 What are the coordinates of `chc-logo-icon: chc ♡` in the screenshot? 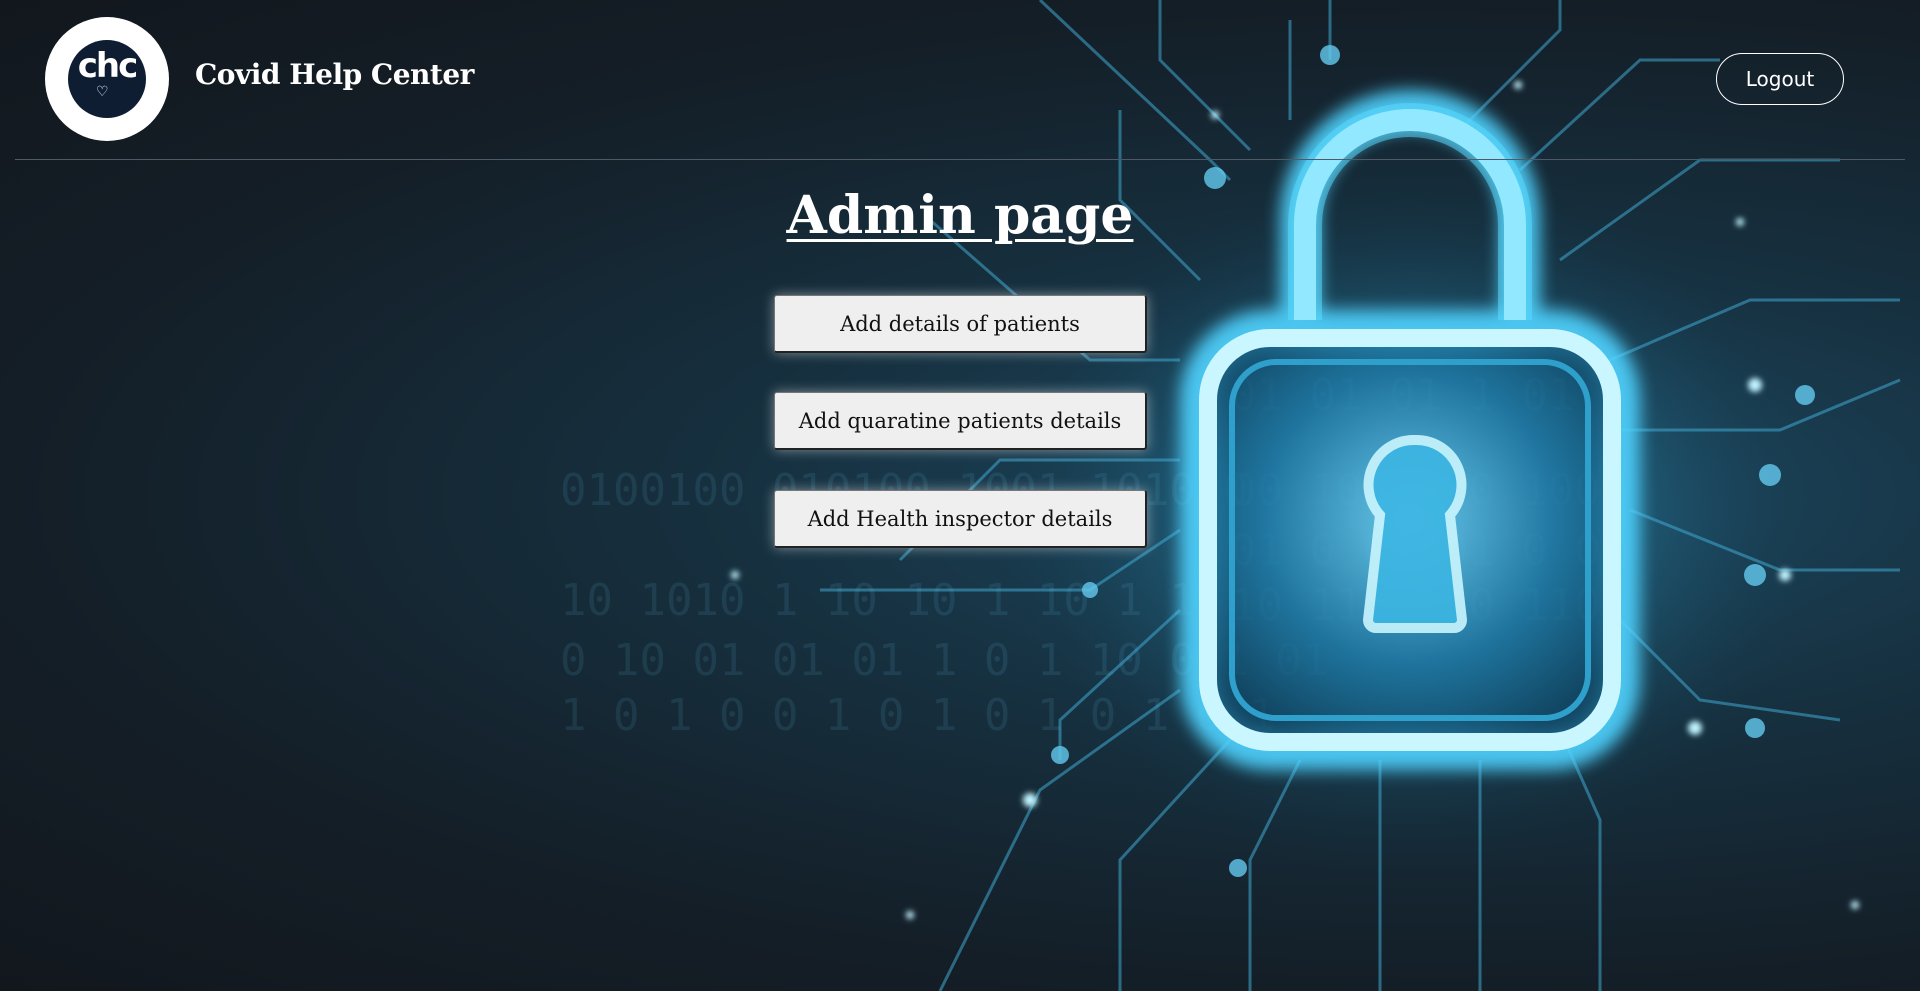 It's located at (107, 79).